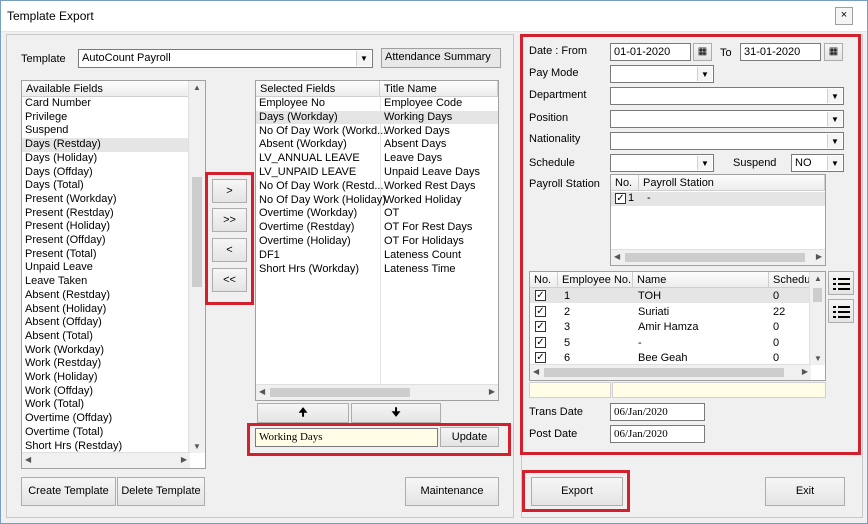  What do you see at coordinates (106, 351) in the screenshot?
I see `available-field-item: Work (Workday)` at bounding box center [106, 351].